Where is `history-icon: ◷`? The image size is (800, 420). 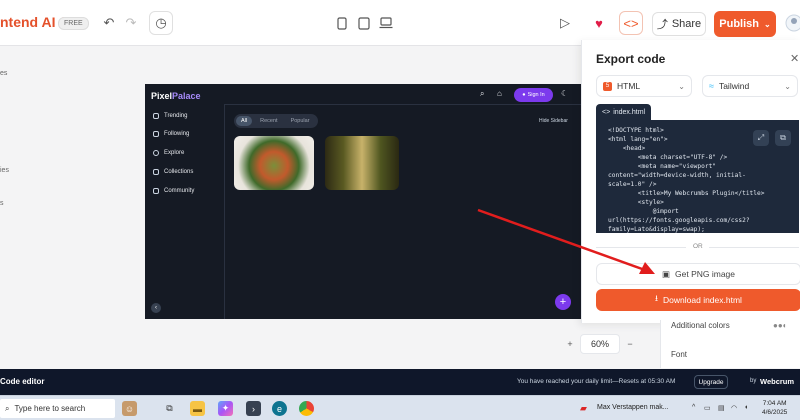
history-icon: ◷ is located at coordinates (161, 23).